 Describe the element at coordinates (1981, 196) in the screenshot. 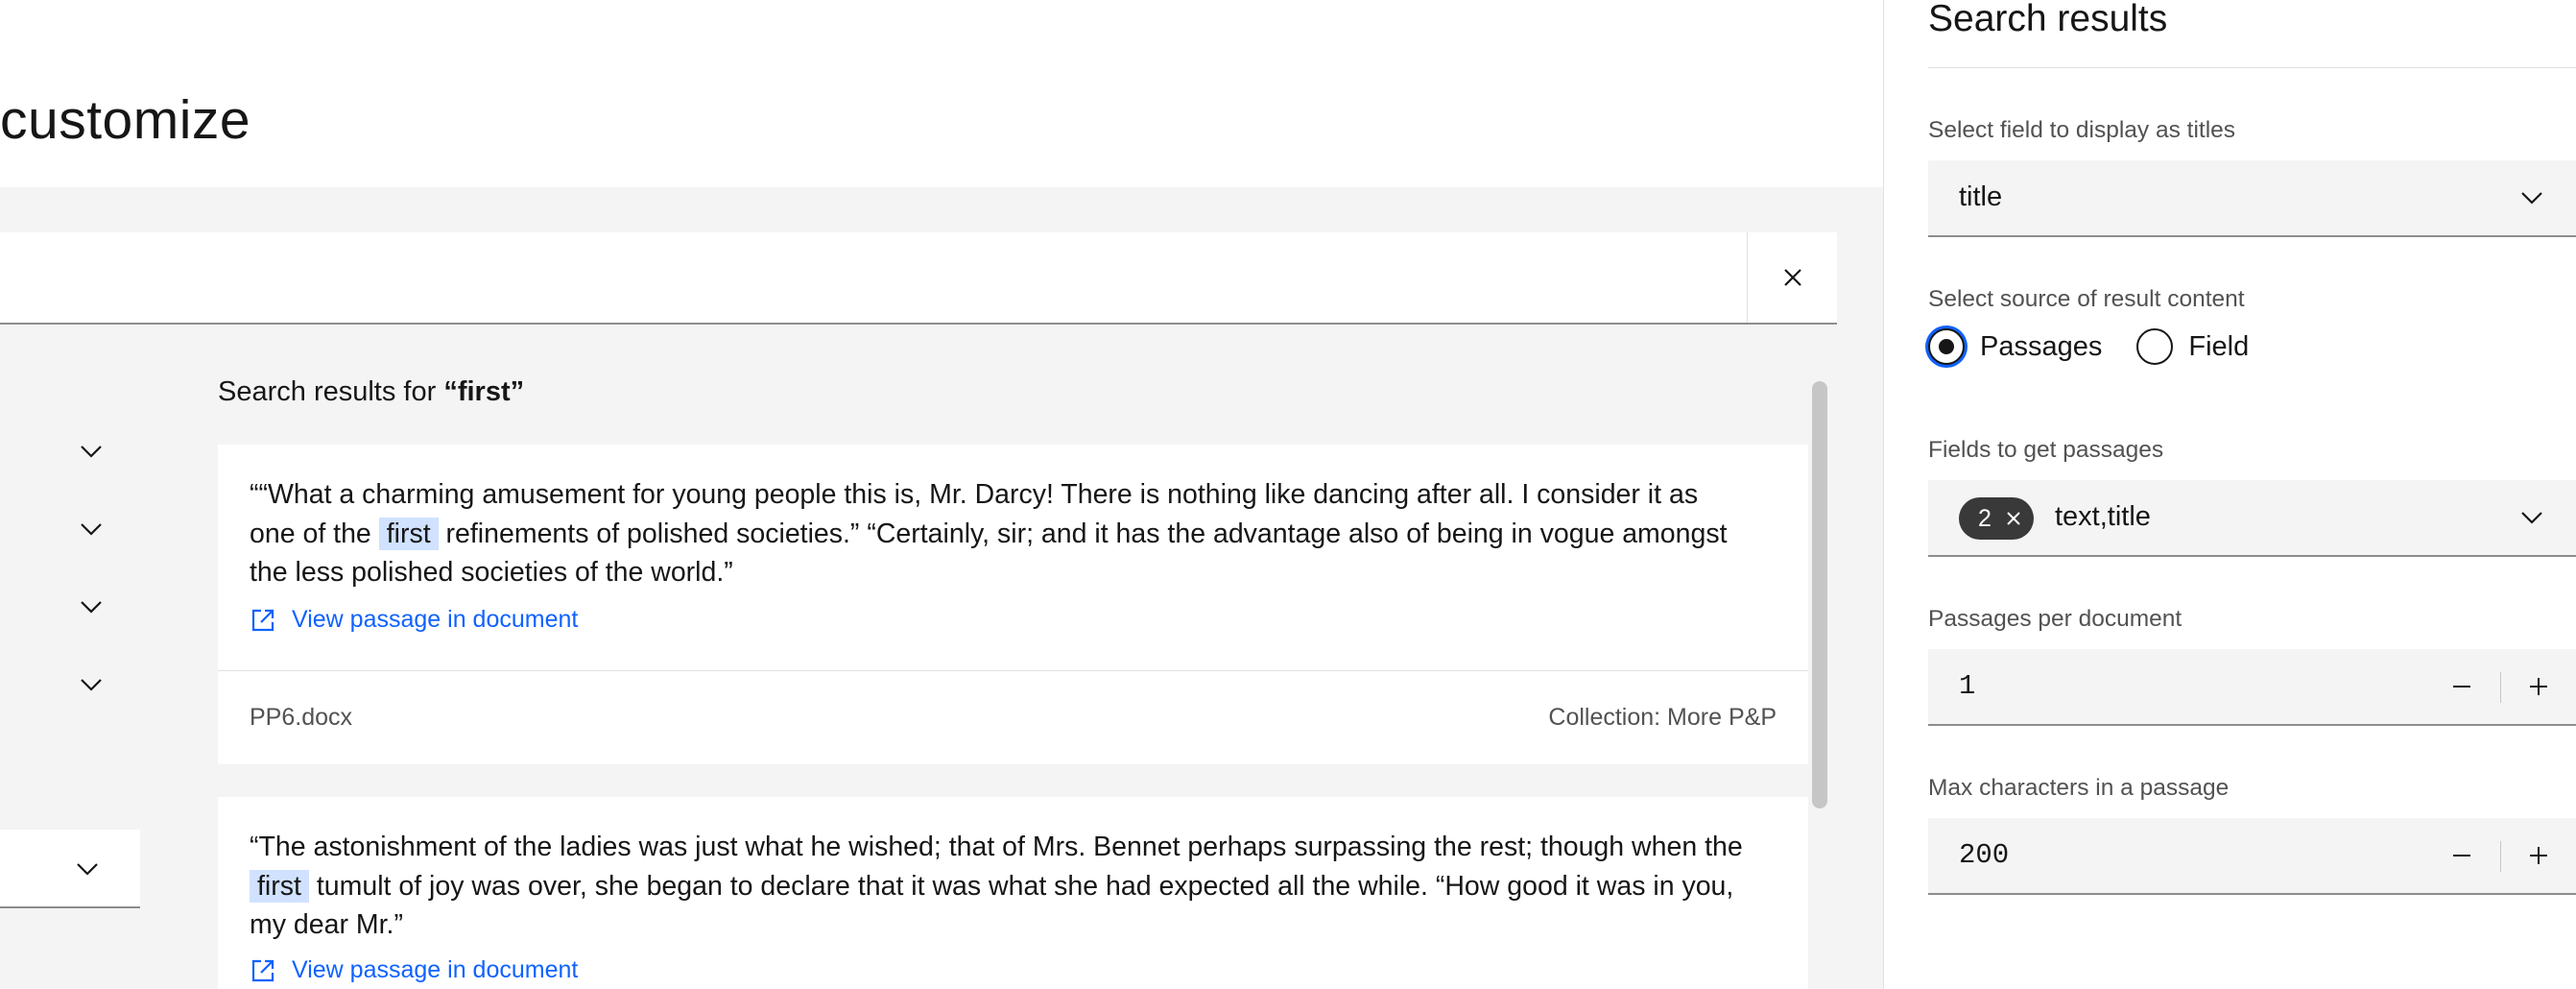

I see `title-field-value: title` at that location.